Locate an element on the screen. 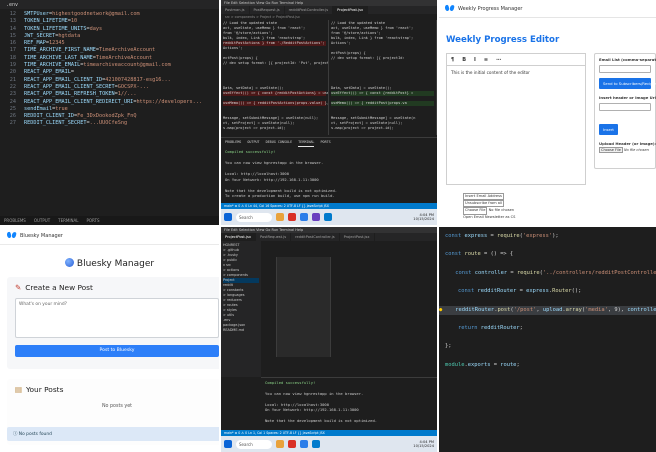 The height and width of the screenshot is (452, 656). toolbar-button: ¶ is located at coordinates (452, 60).